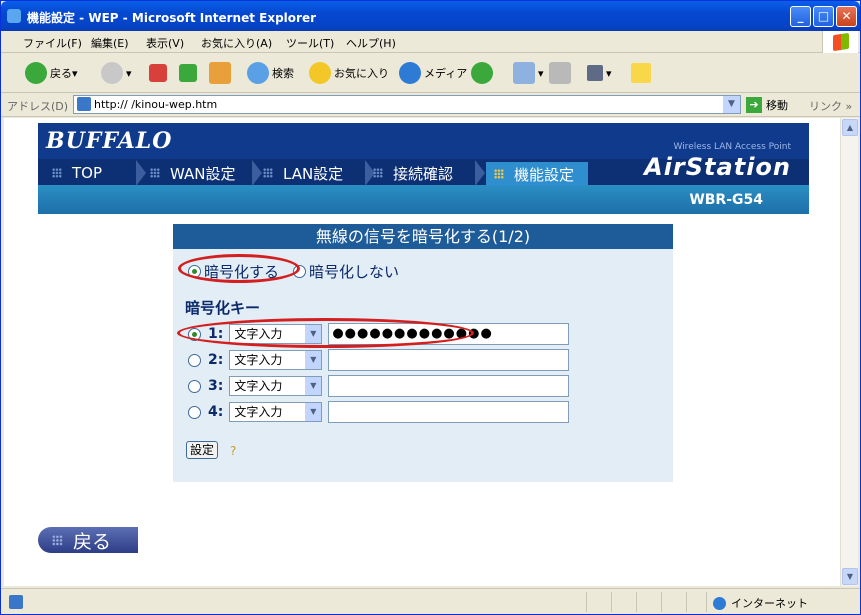 The height and width of the screenshot is (615, 861). I want to click on stop-button, so click(159, 73).